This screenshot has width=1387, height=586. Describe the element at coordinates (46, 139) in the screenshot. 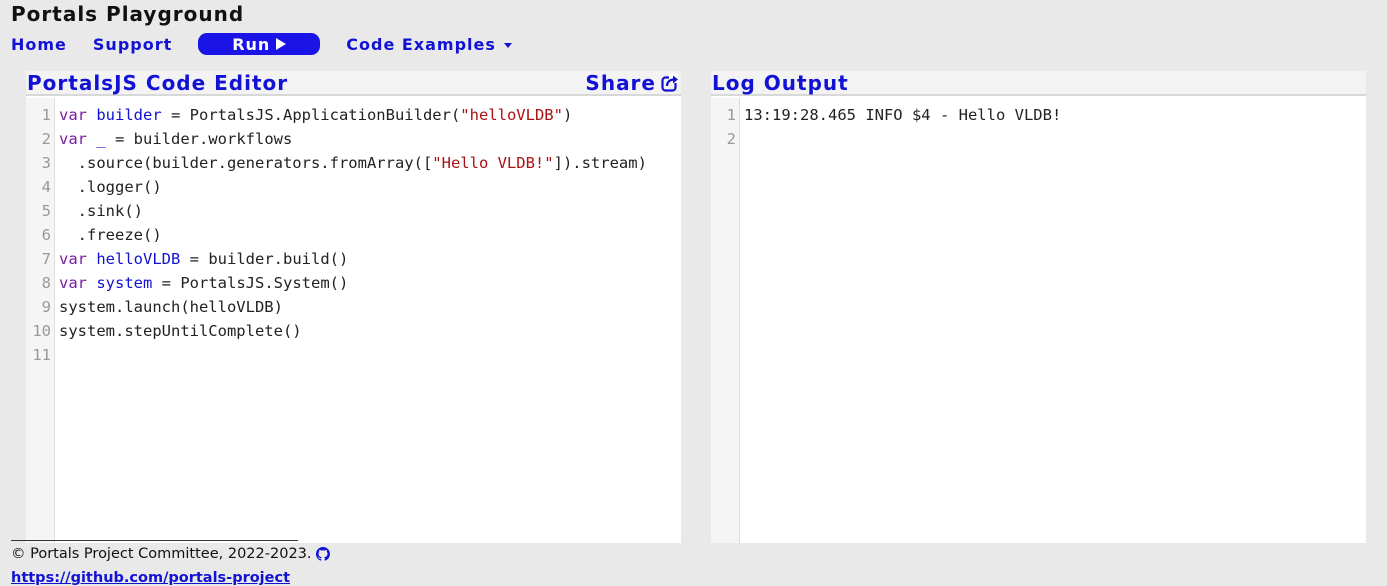

I see `line-number: 2` at that location.